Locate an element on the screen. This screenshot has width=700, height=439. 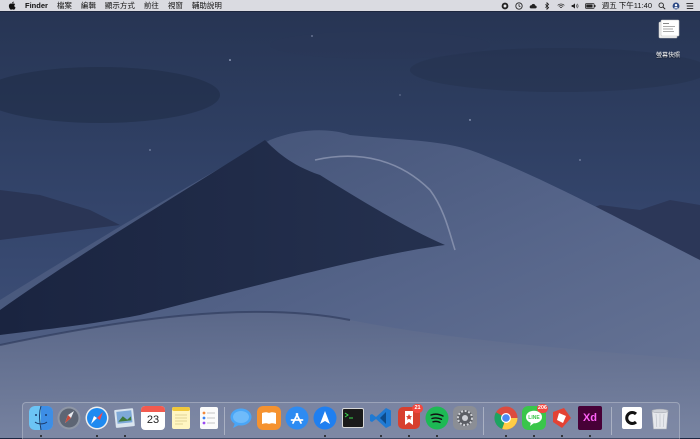
spotify-icon is located at coordinates (437, 418).